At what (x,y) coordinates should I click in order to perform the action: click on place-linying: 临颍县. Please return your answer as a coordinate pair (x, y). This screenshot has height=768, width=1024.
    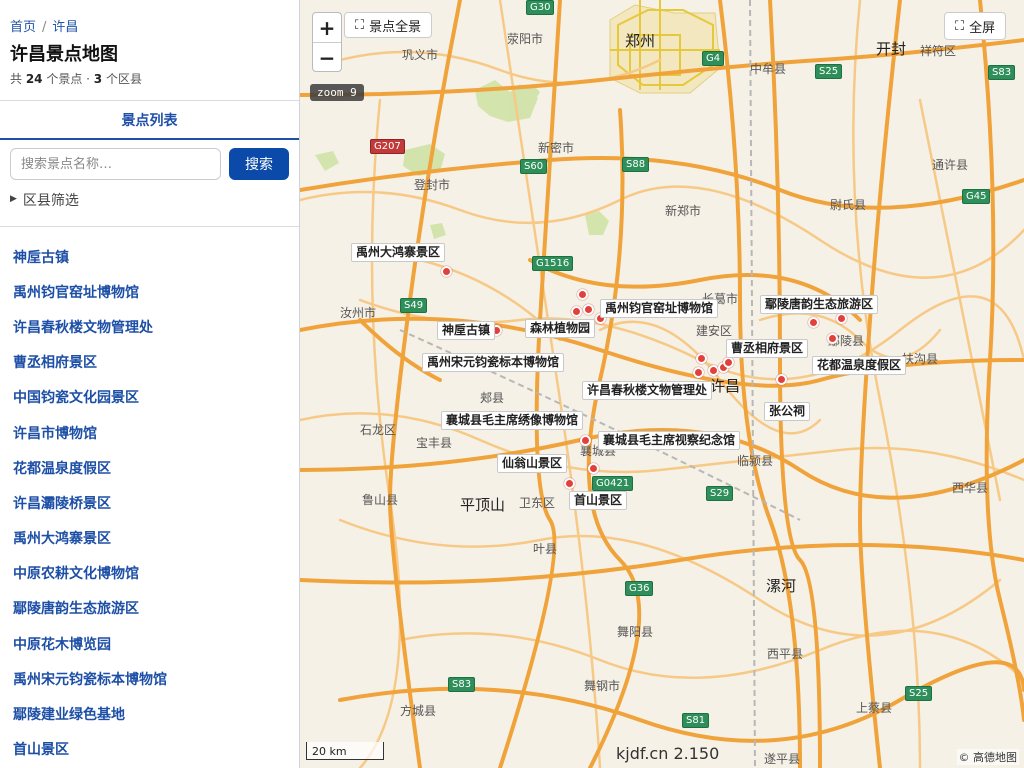
    Looking at the image, I should click on (755, 461).